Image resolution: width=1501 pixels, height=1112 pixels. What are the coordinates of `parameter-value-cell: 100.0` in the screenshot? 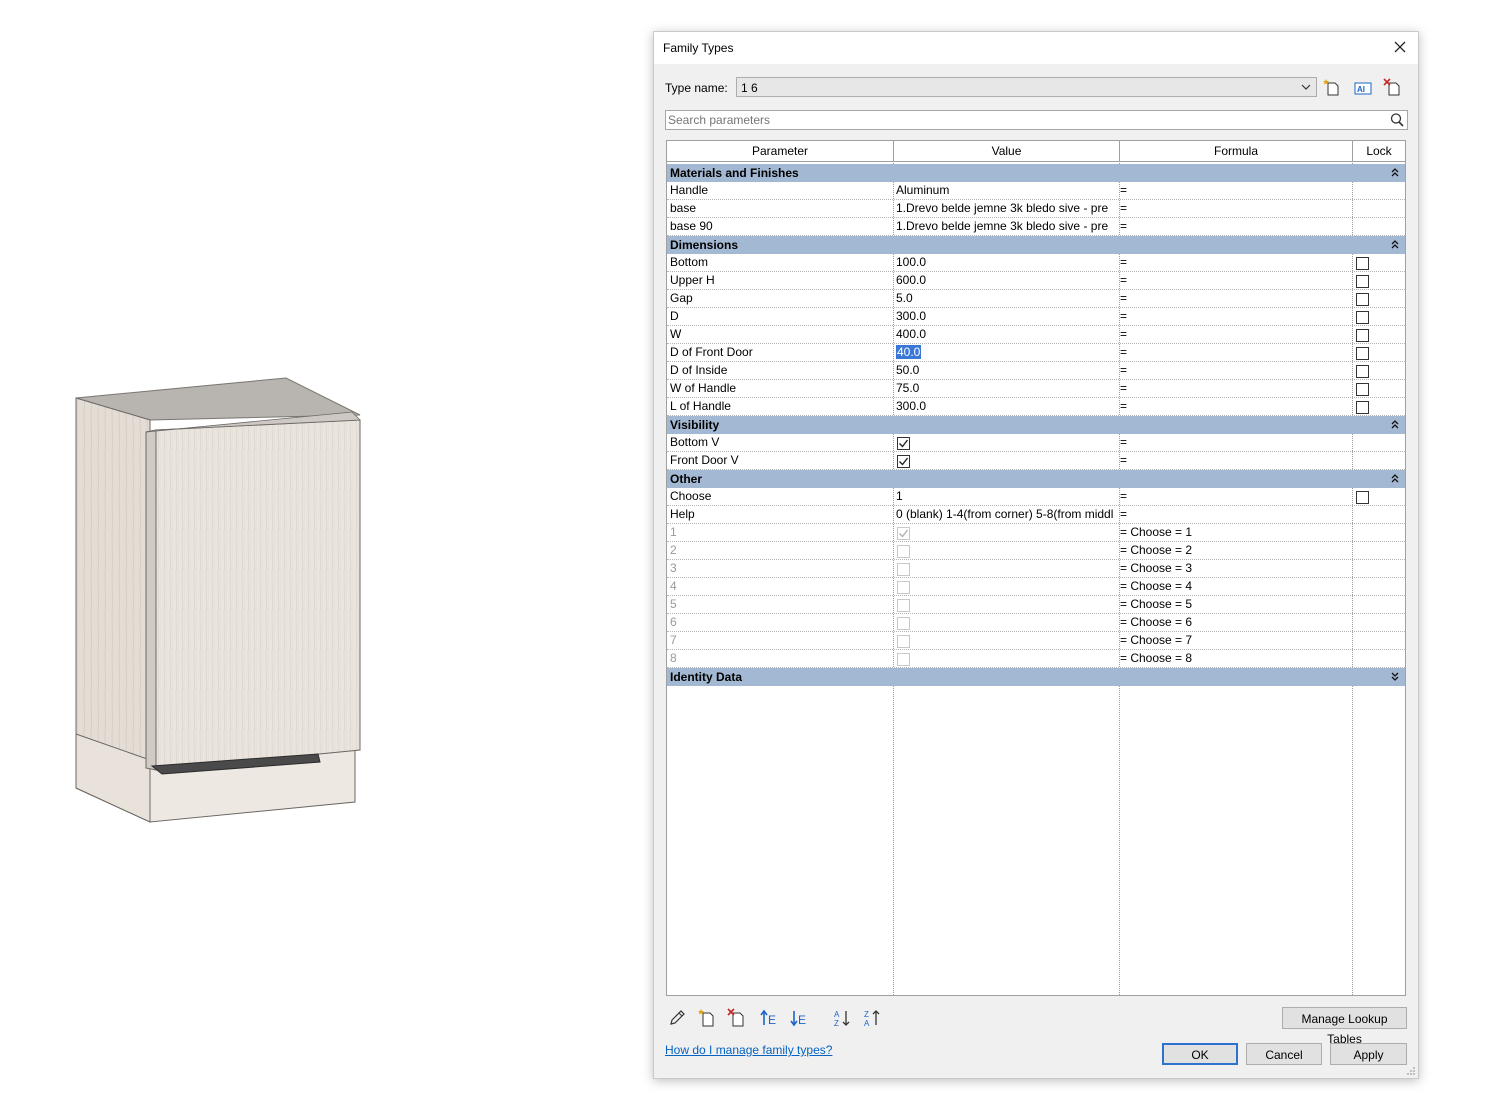 It's located at (1007, 262).